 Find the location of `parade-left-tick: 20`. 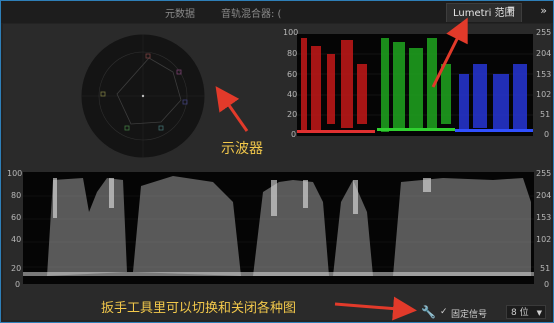

parade-left-tick: 20 is located at coordinates (292, 114).